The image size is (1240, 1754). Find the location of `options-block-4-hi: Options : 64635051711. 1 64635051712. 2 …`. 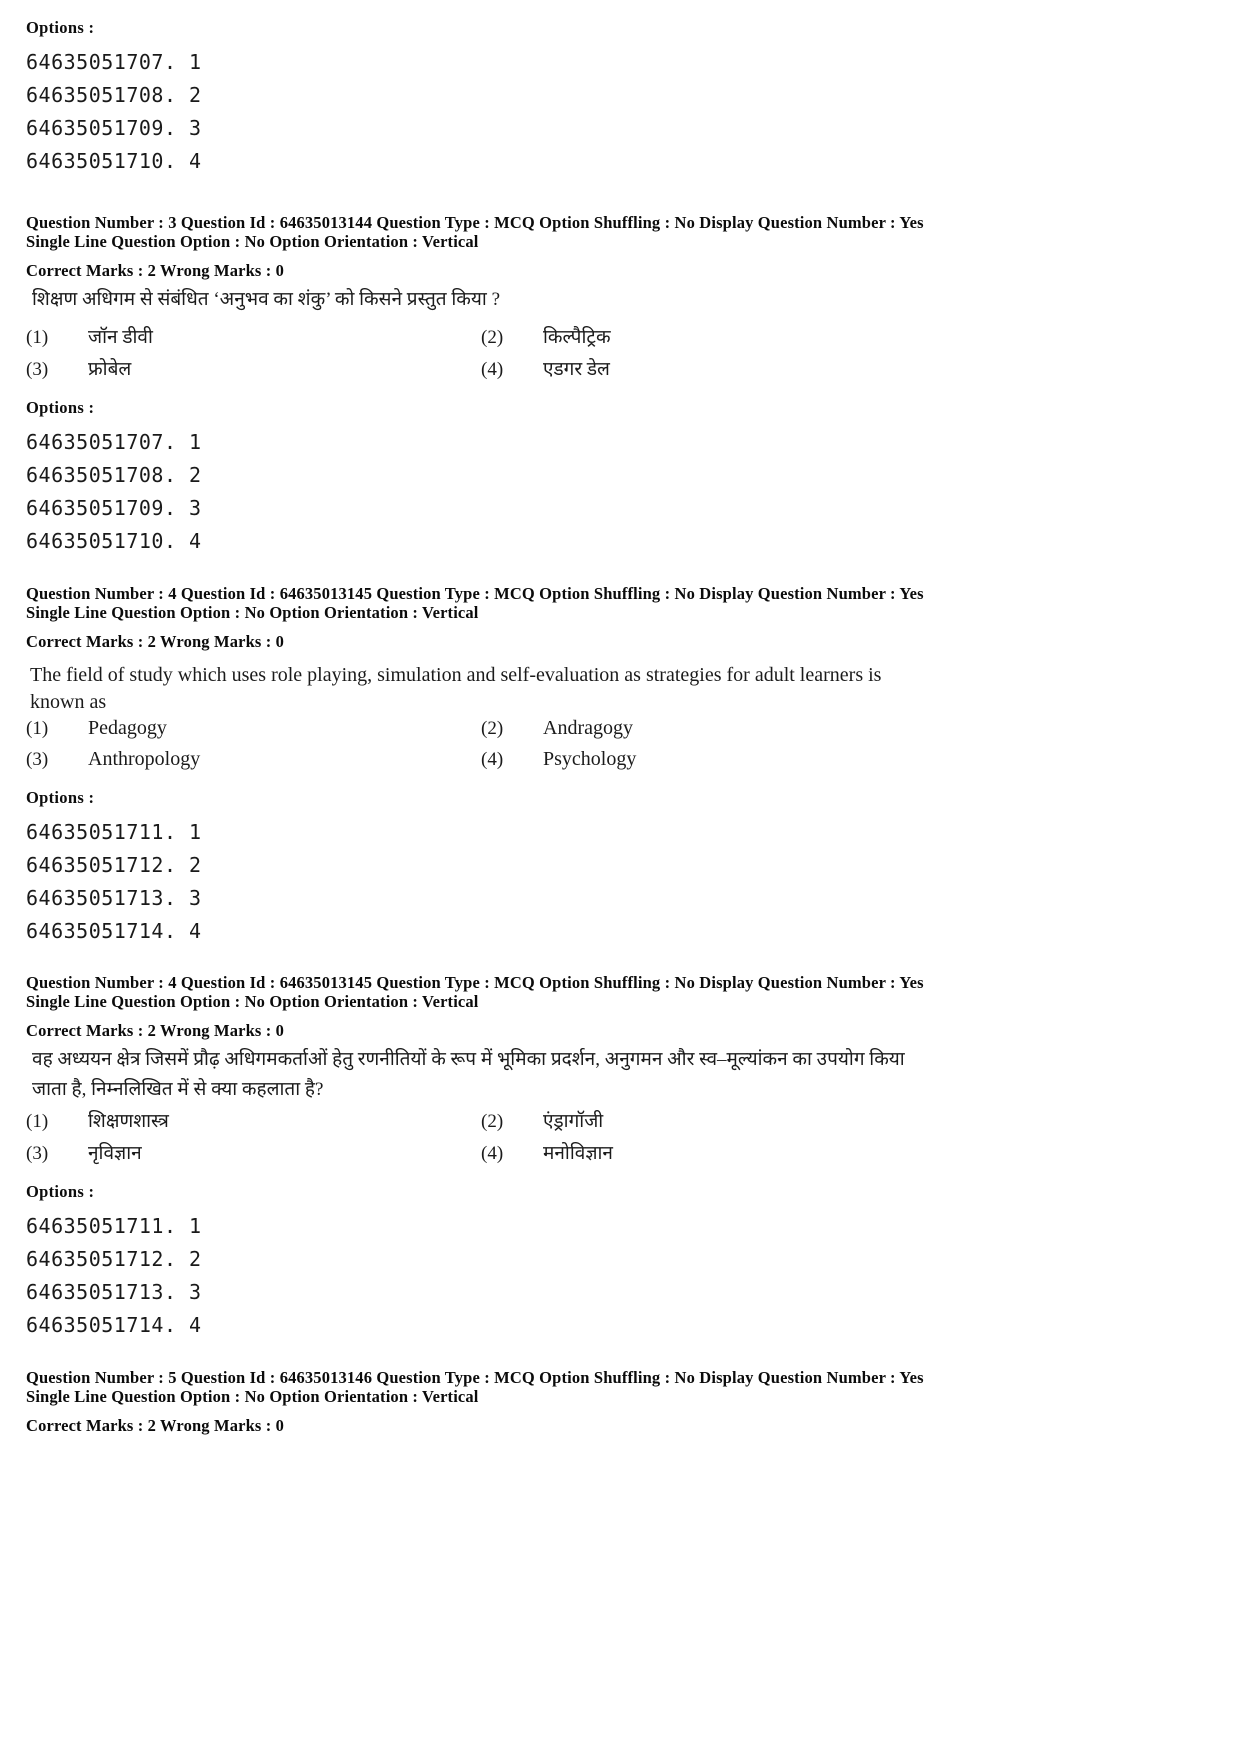

options-block-4-hi: Options : 64635051711. 1 64635051712. 2 … is located at coordinates (114, 1262).